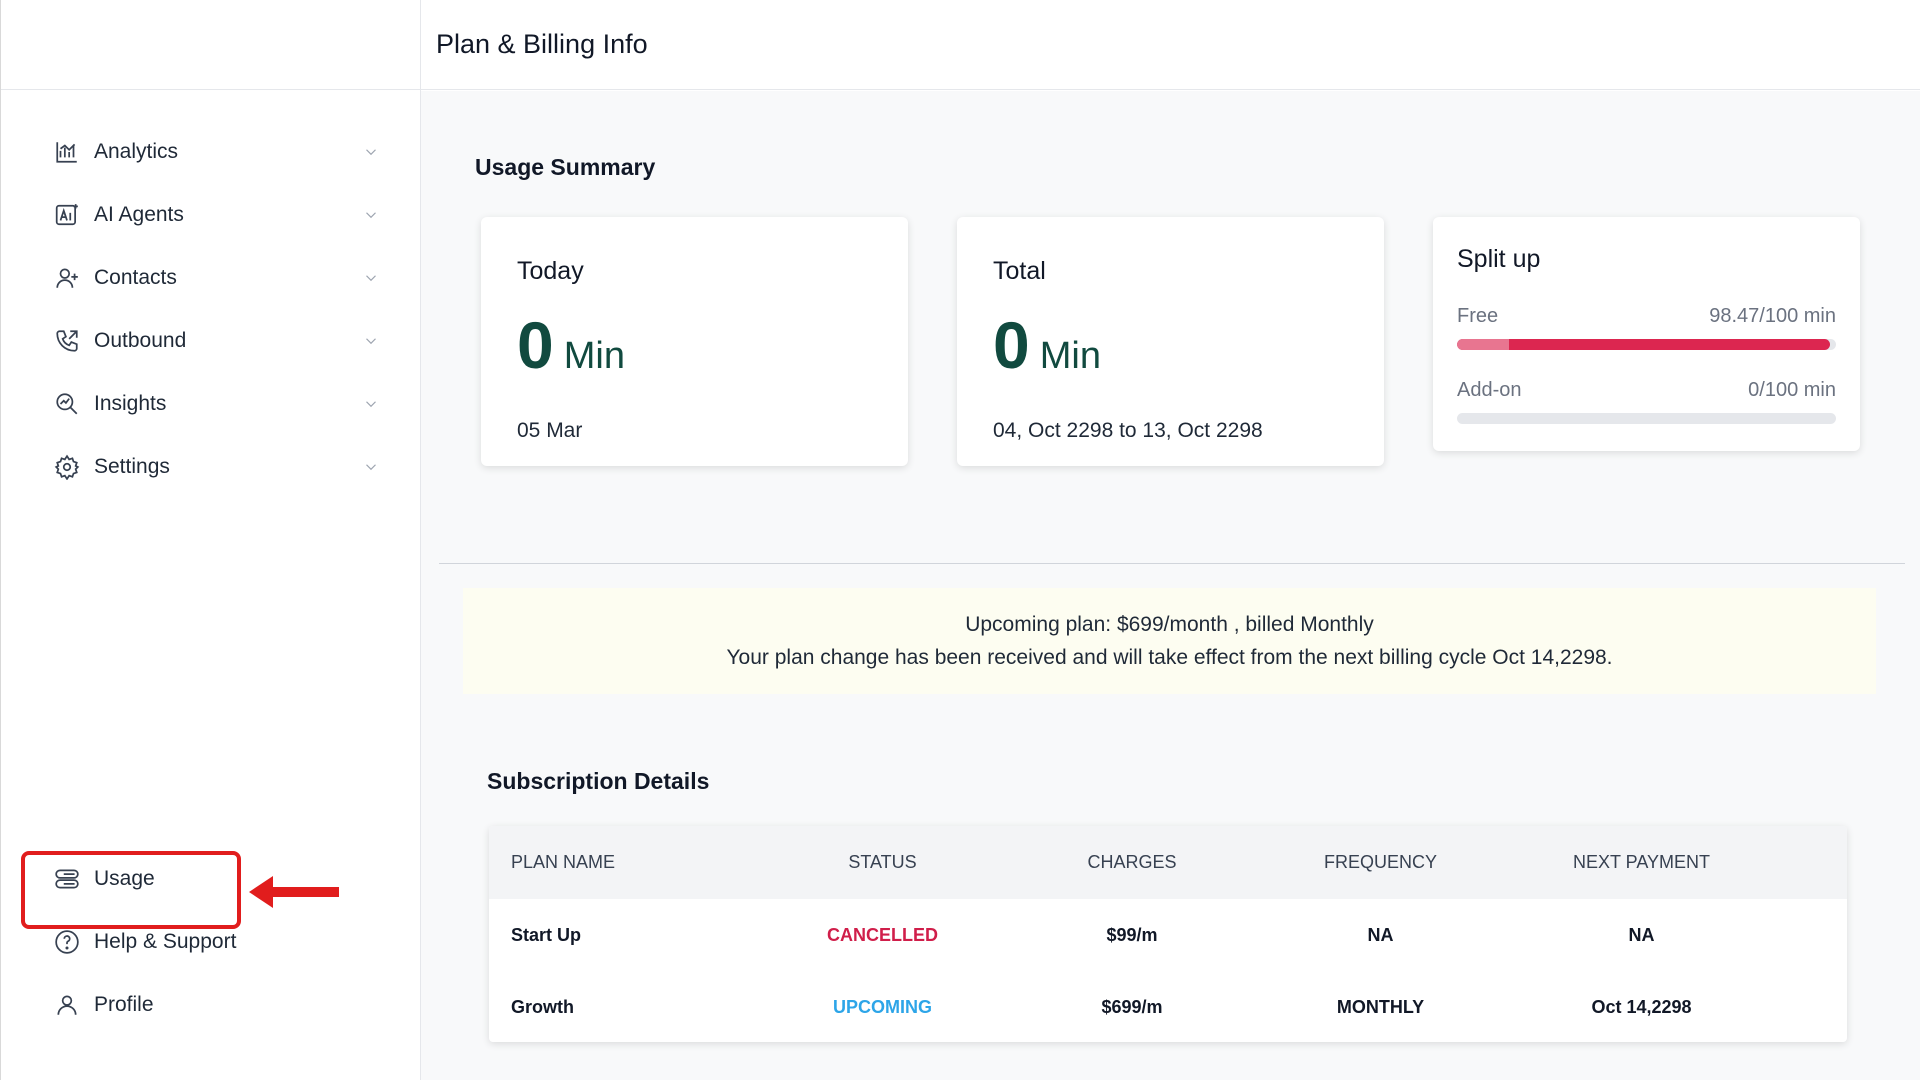 The width and height of the screenshot is (1920, 1080). Describe the element at coordinates (1380, 1006) in the screenshot. I see `frequency-cell: MONTHLY` at that location.